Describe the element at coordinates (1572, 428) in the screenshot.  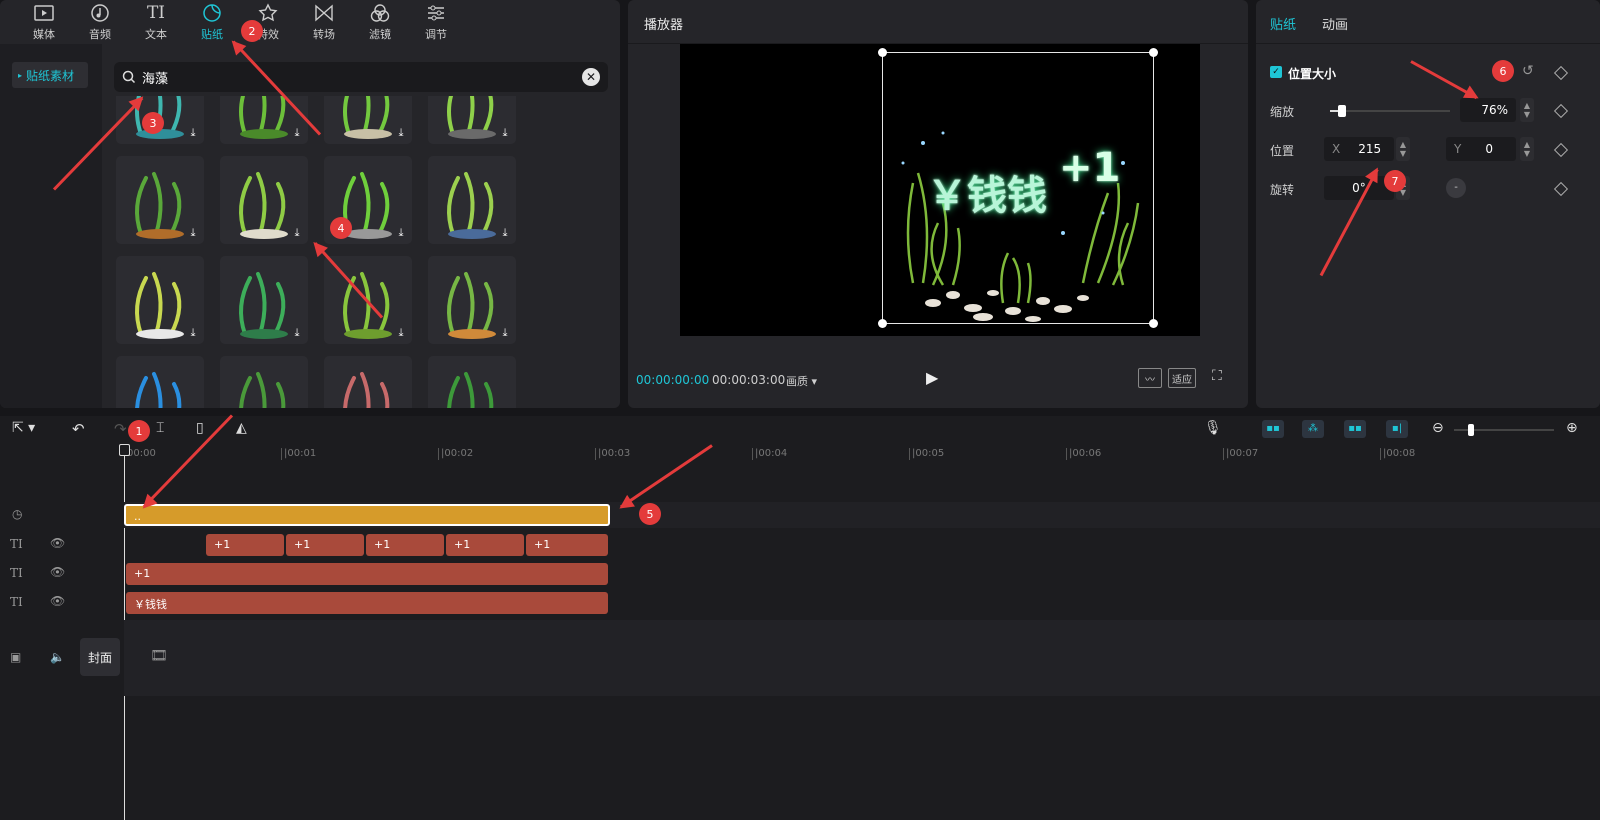
I see `zoom-in-icon: ⊕` at that location.